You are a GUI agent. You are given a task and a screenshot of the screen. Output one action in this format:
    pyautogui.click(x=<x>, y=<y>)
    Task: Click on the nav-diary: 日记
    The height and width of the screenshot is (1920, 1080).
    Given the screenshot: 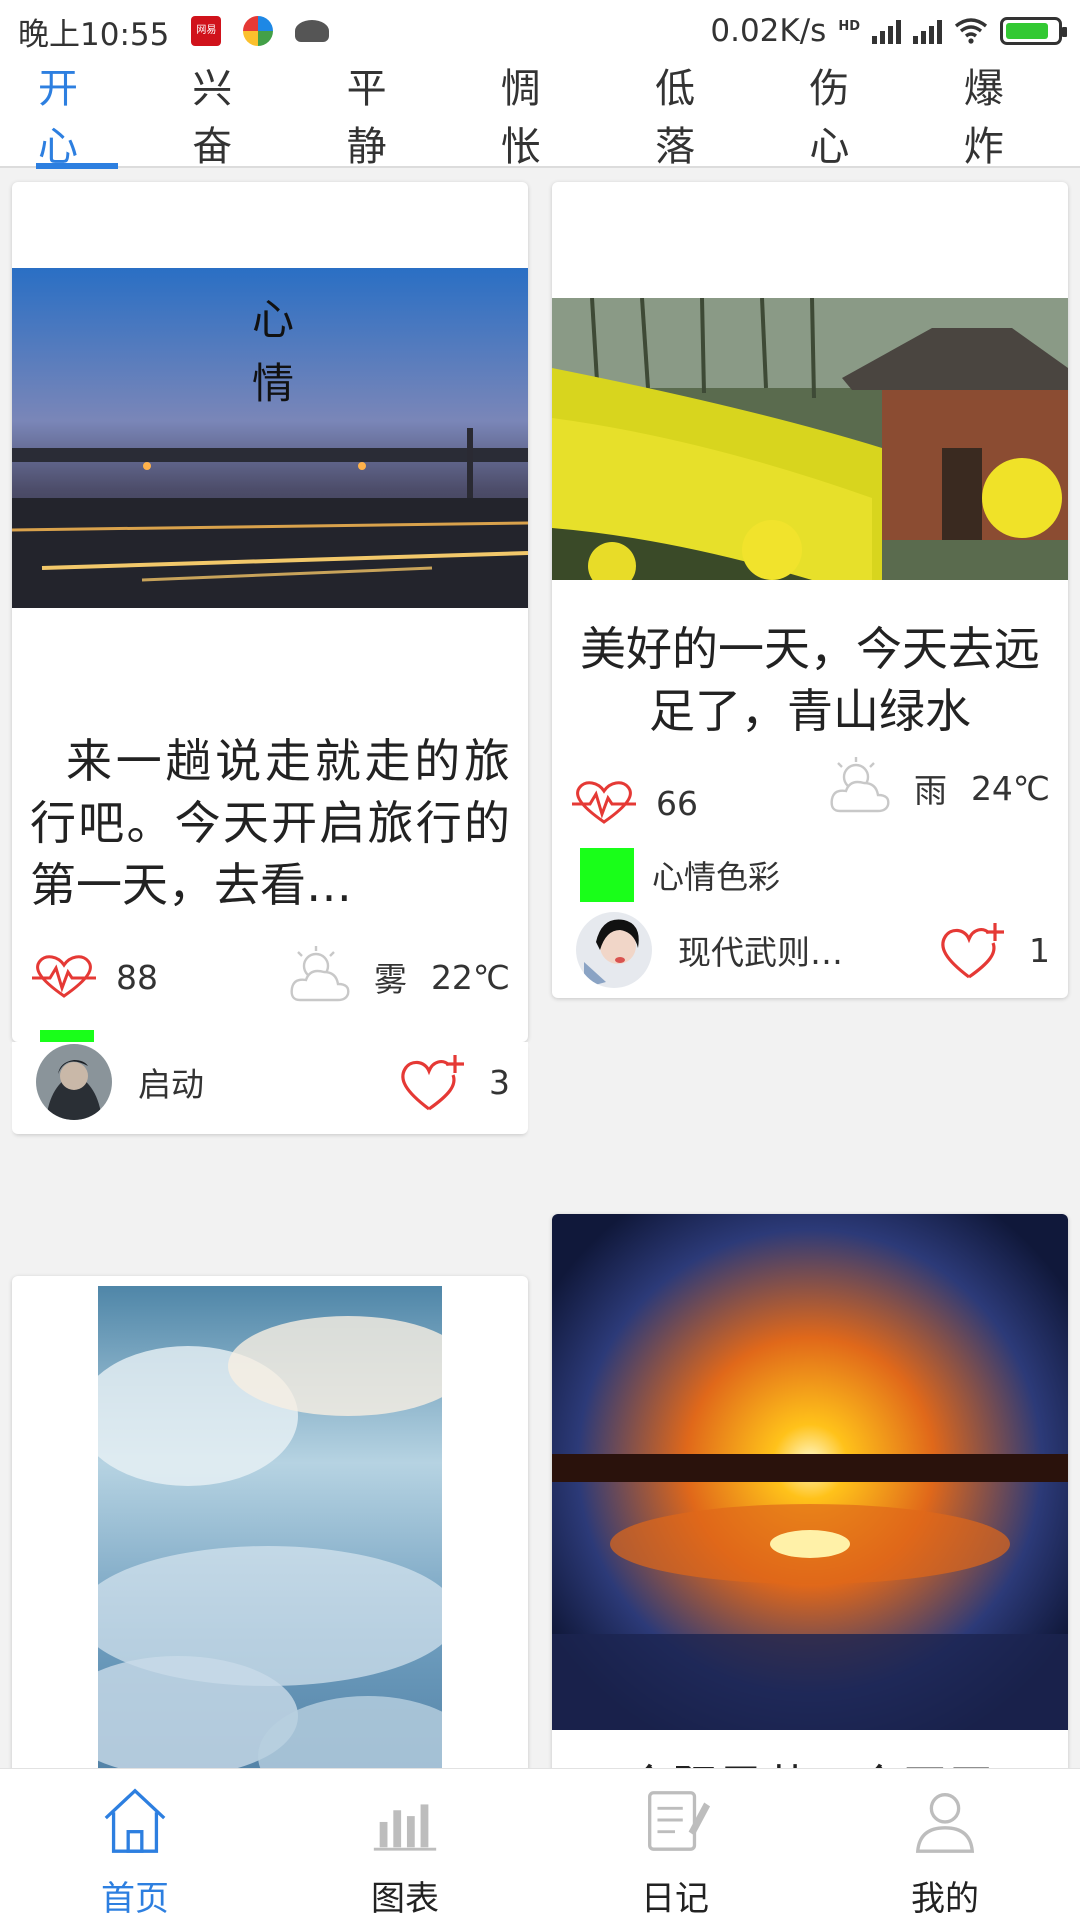 What is the action you would take?
    pyautogui.click(x=675, y=1844)
    